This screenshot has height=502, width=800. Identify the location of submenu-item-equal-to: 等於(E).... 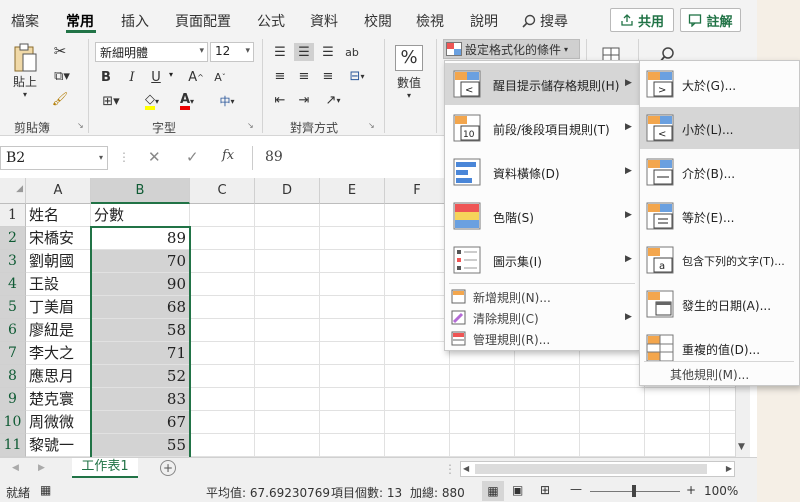
(719, 216).